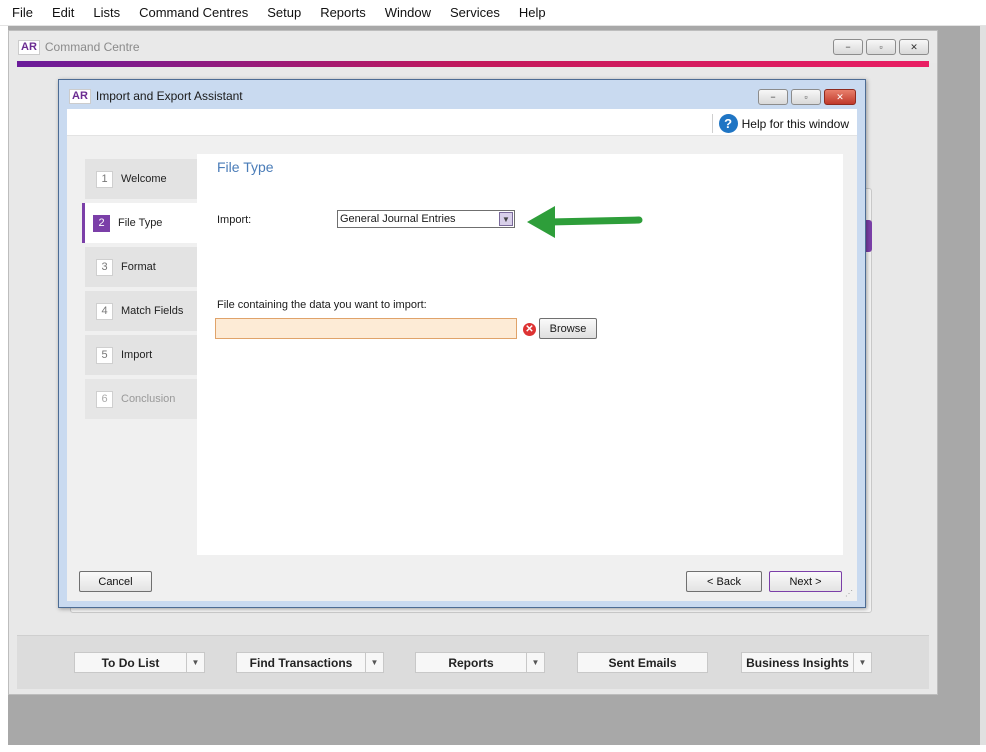 The width and height of the screenshot is (986, 752). Describe the element at coordinates (805, 581) in the screenshot. I see `next-button: Next >` at that location.